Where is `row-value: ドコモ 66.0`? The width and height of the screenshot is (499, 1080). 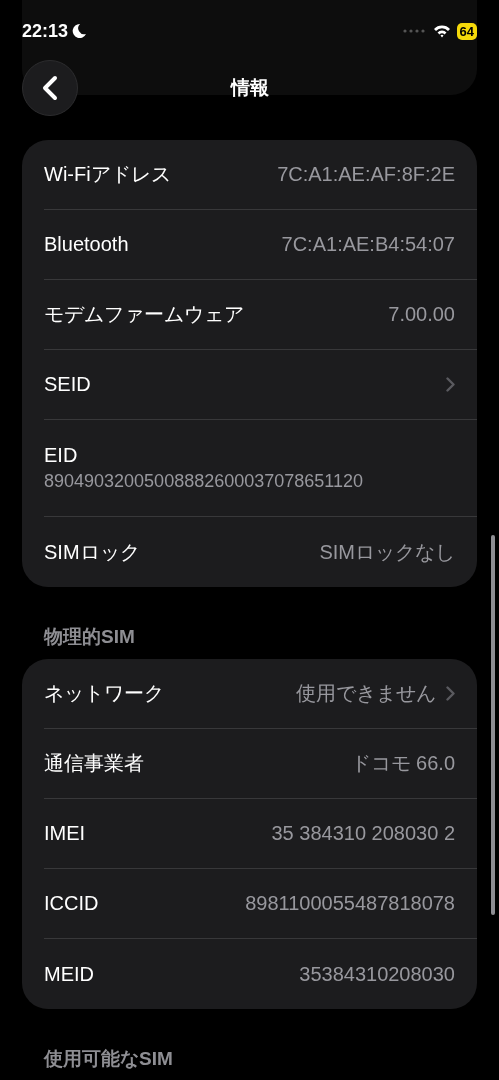 row-value: ドコモ 66.0 is located at coordinates (402, 763).